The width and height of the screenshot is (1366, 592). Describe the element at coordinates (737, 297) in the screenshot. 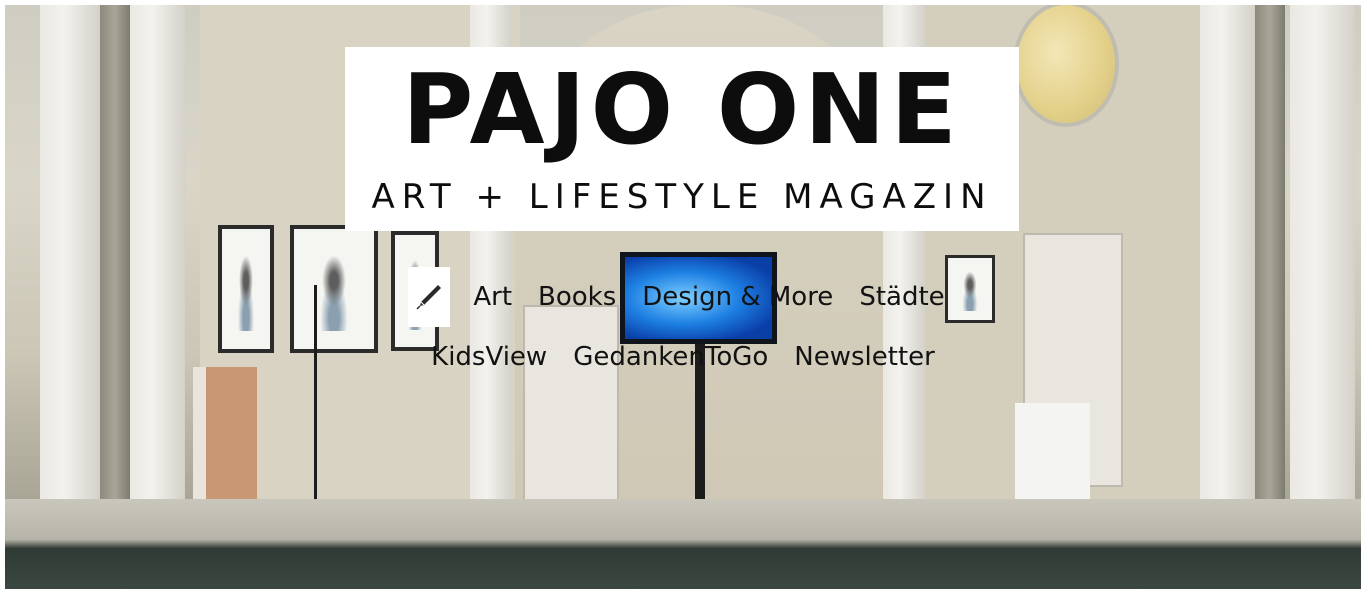

I see `nav-item-design-more: Design & More` at that location.